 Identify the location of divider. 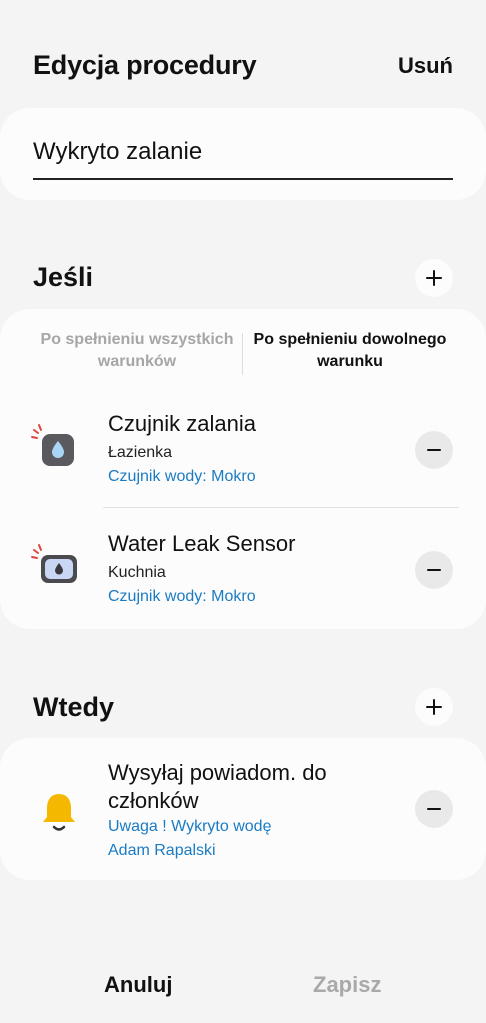
(281, 507).